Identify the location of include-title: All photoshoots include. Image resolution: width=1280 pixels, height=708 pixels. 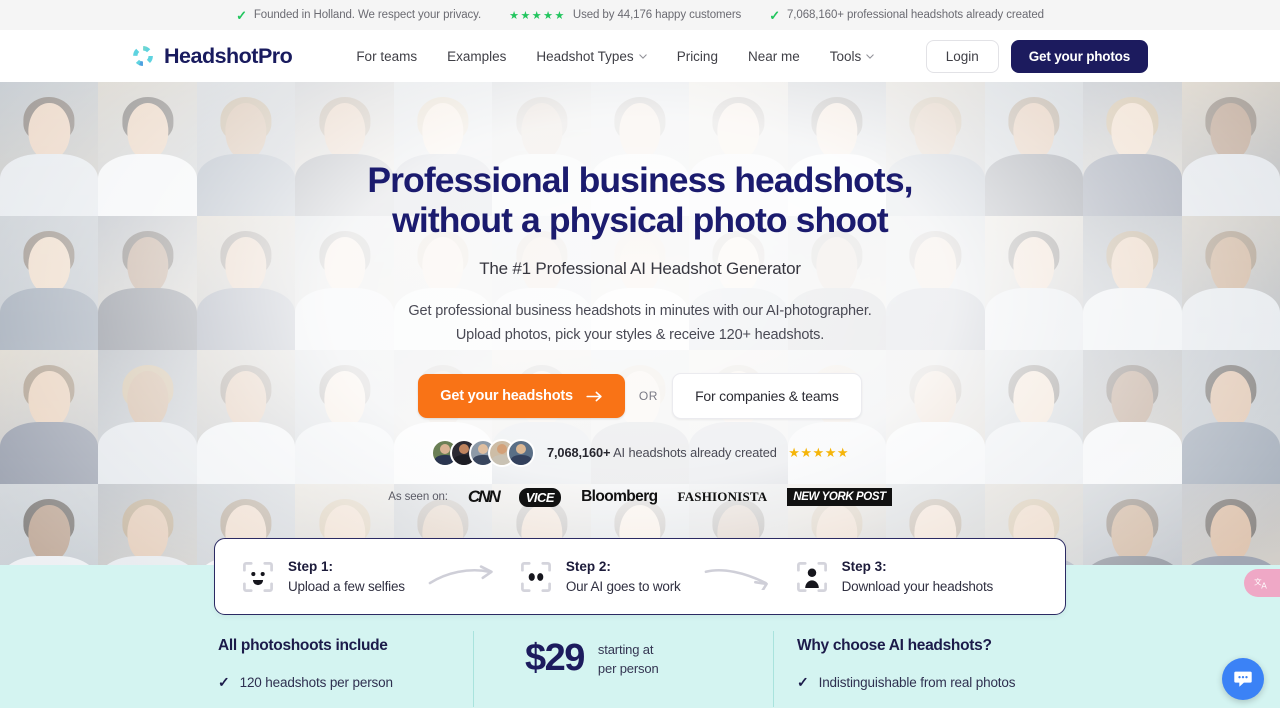
(303, 645).